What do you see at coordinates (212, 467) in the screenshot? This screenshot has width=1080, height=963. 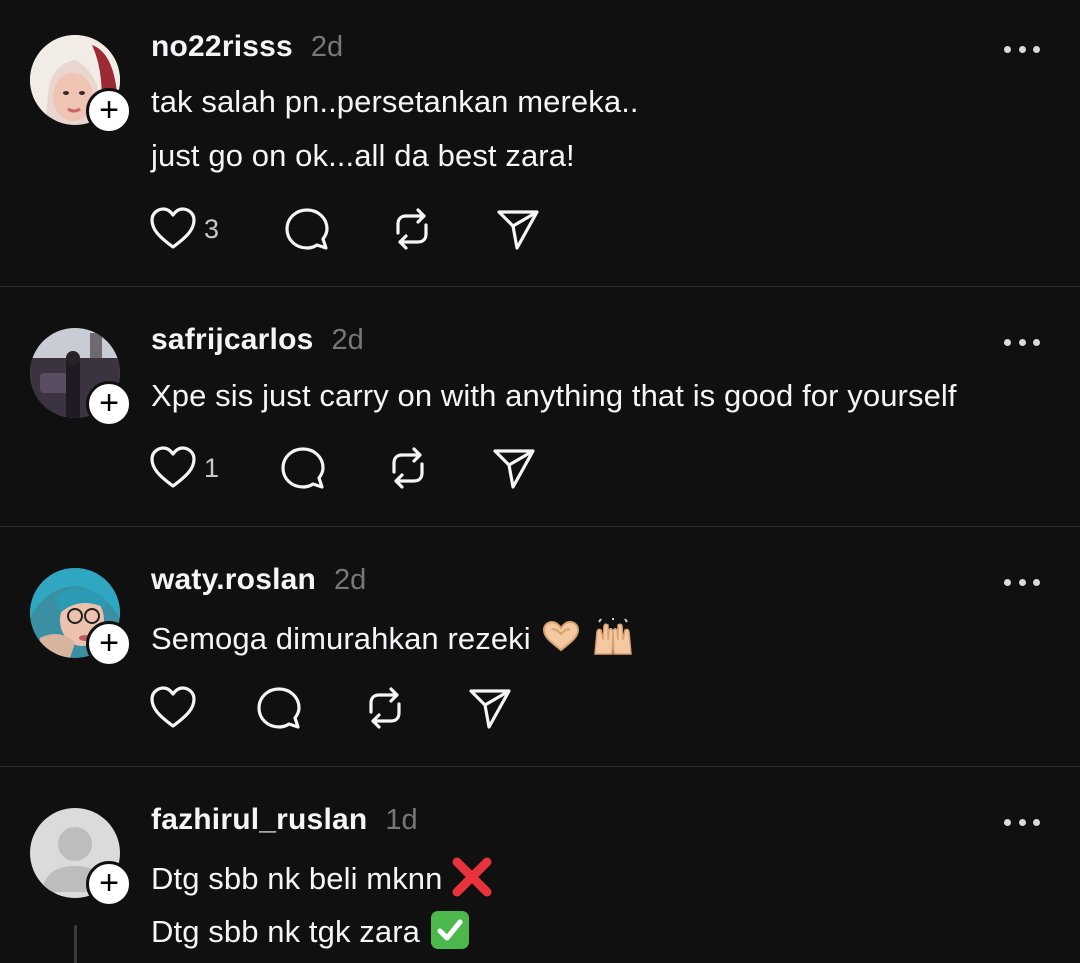 I see `like-count: 1` at bounding box center [212, 467].